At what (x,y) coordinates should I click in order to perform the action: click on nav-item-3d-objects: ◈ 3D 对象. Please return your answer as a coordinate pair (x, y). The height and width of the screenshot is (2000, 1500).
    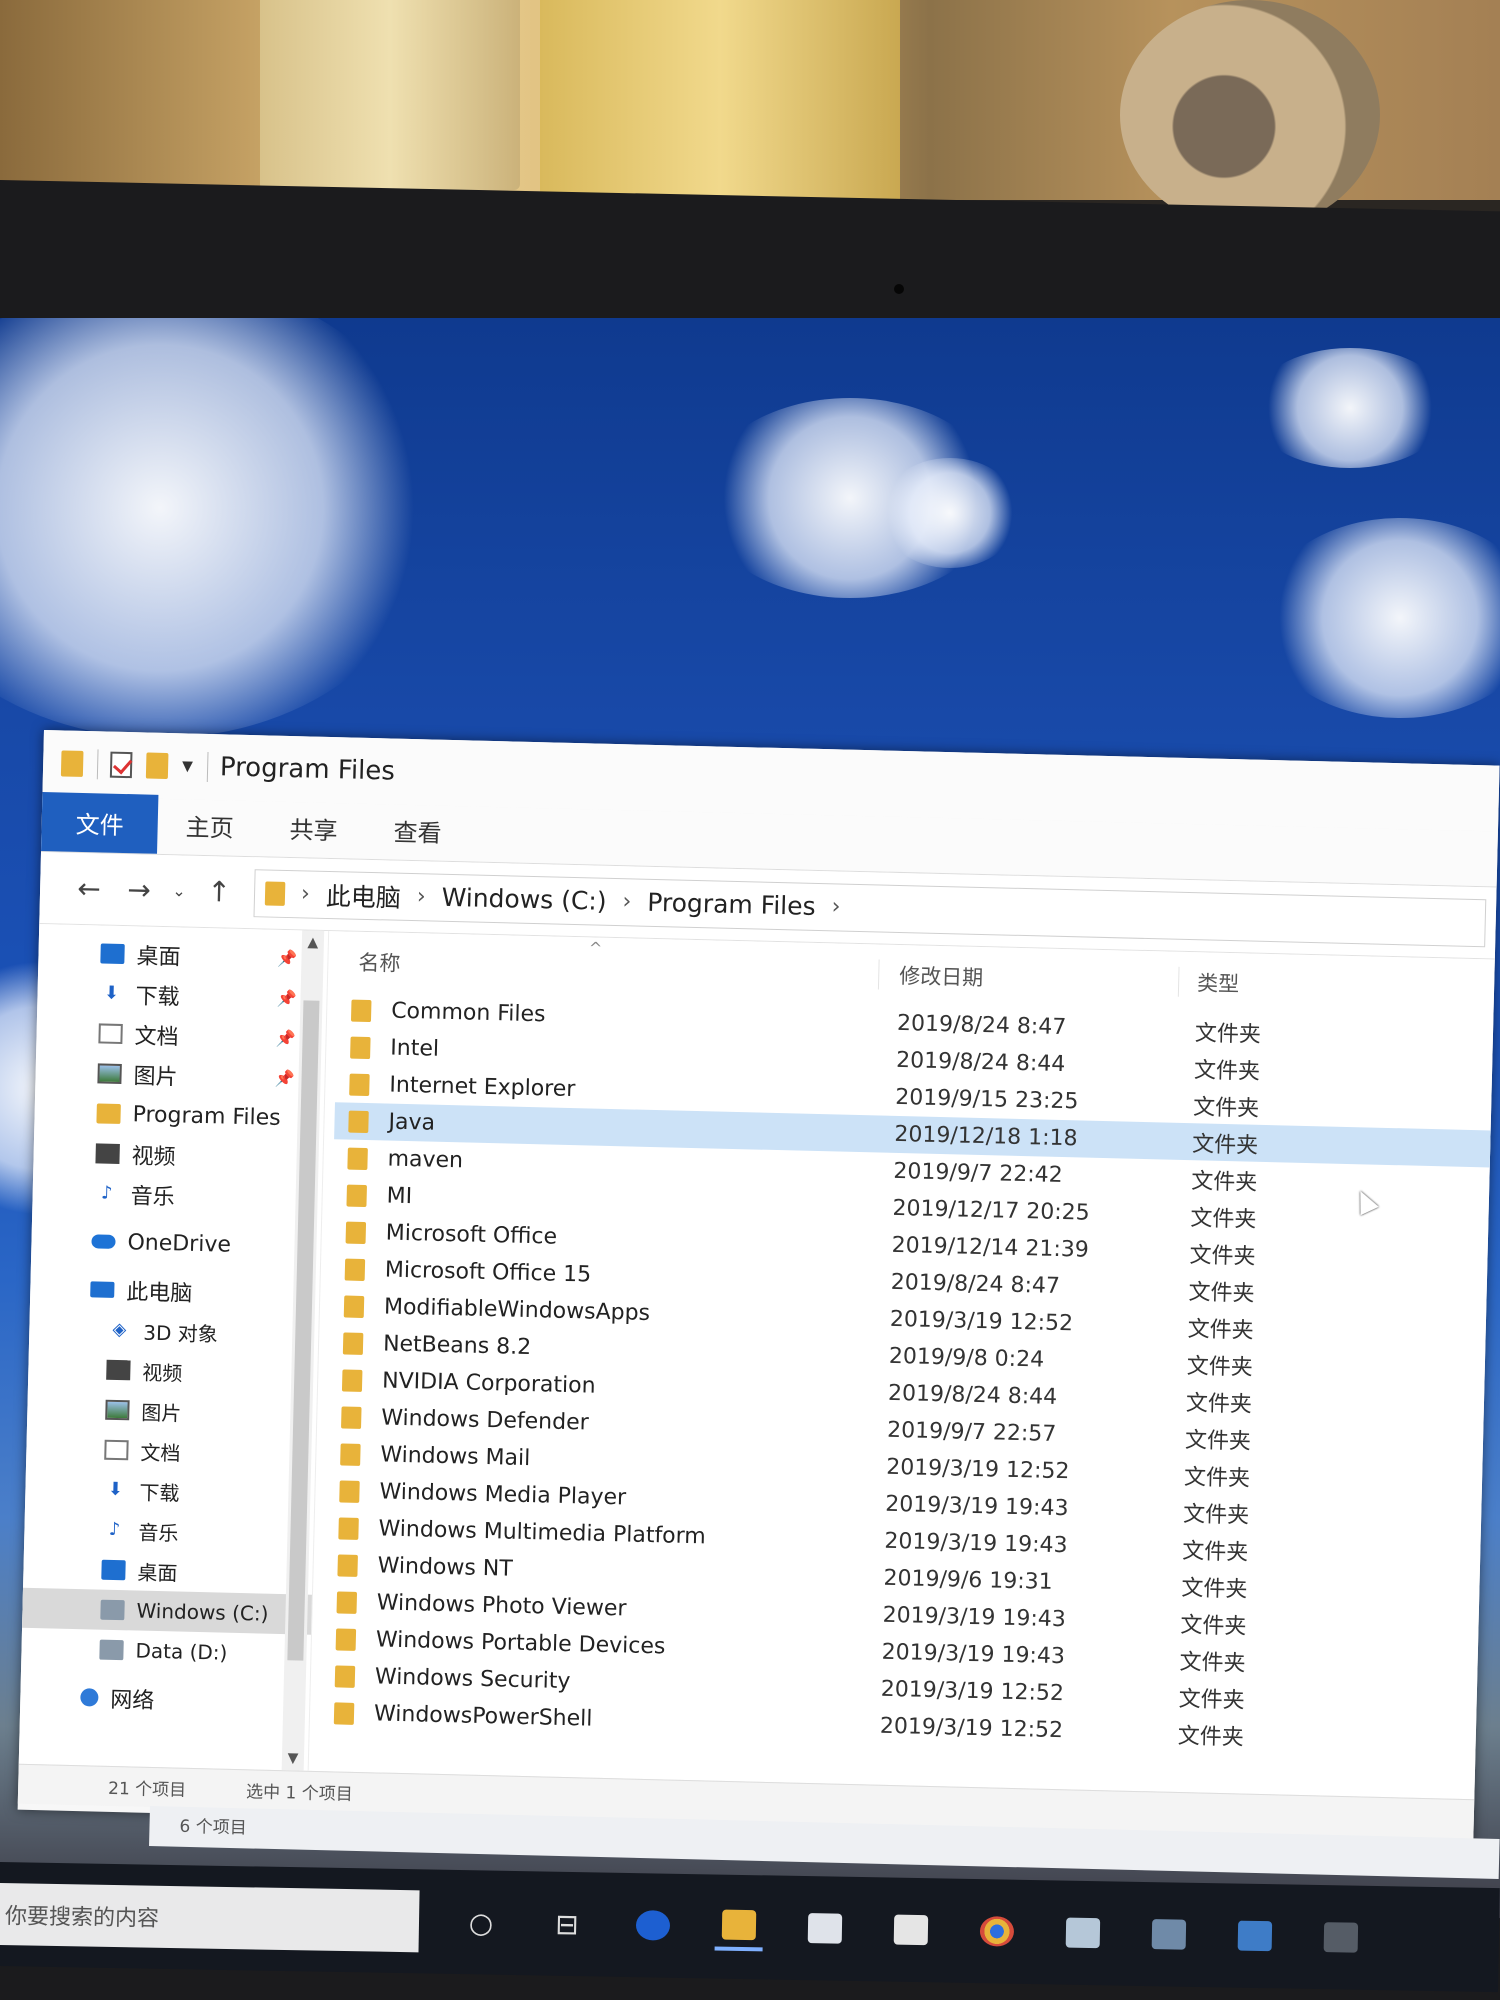
    Looking at the image, I should click on (174, 1331).